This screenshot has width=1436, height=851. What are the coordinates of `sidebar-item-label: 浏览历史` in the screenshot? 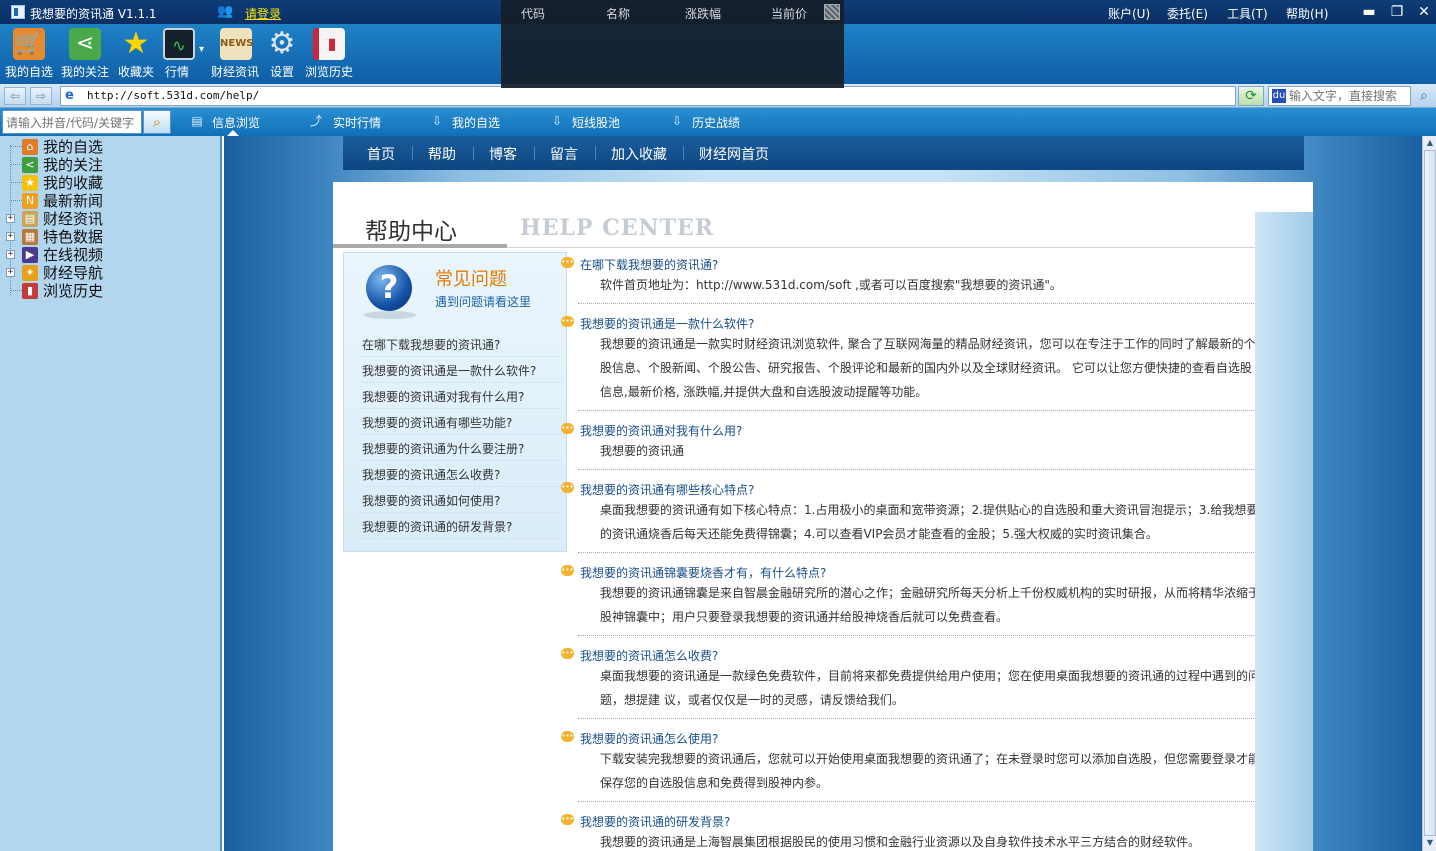 It's located at (73, 291).